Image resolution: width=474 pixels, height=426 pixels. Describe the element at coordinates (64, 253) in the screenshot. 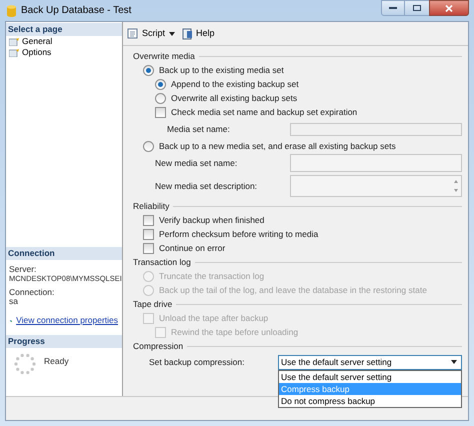

I see `pane-header: Connection` at that location.